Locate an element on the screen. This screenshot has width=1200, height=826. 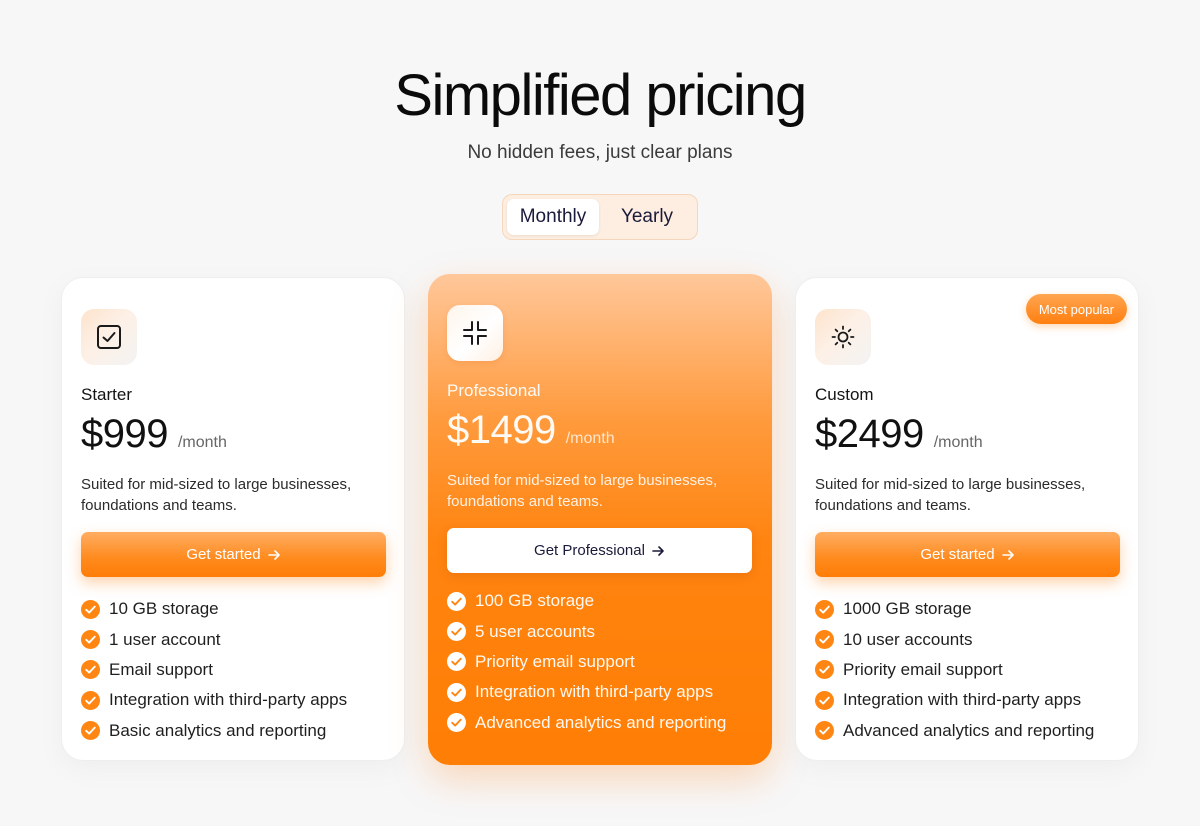
feature-label: 1 user account is located at coordinates (165, 639).